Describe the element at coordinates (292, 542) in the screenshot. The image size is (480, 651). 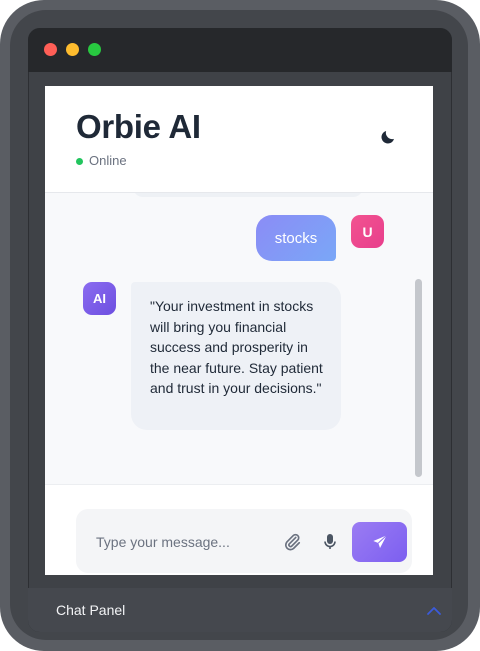
I see `paperclip-icon` at that location.